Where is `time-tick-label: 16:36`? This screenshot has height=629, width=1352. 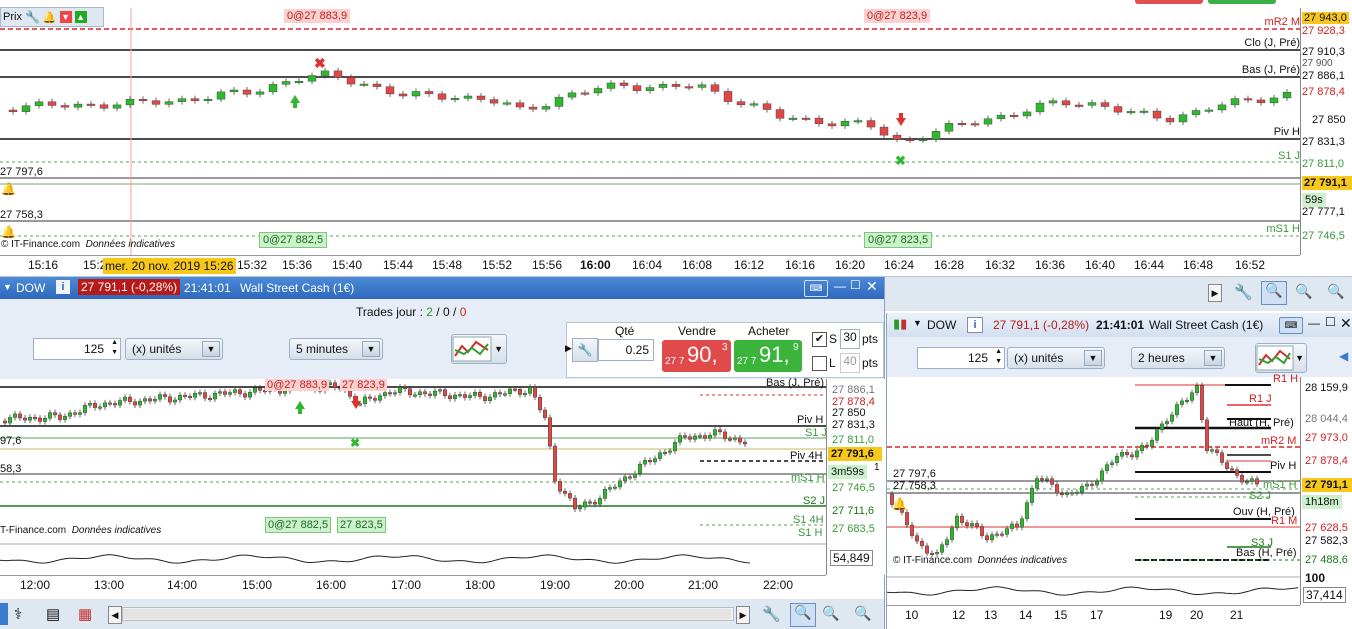 time-tick-label: 16:36 is located at coordinates (1050, 265).